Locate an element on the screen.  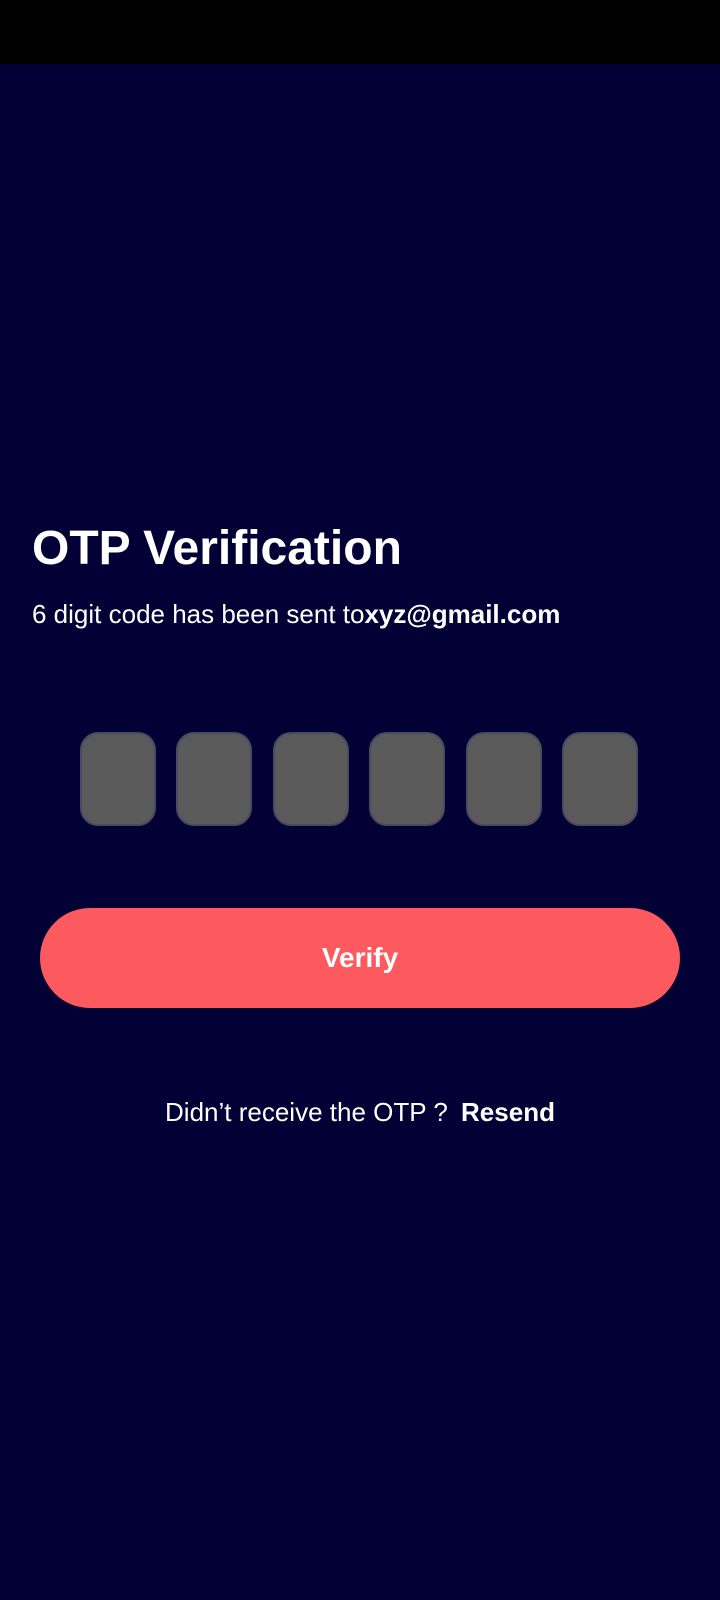
otp-digit-6-input is located at coordinates (600, 779).